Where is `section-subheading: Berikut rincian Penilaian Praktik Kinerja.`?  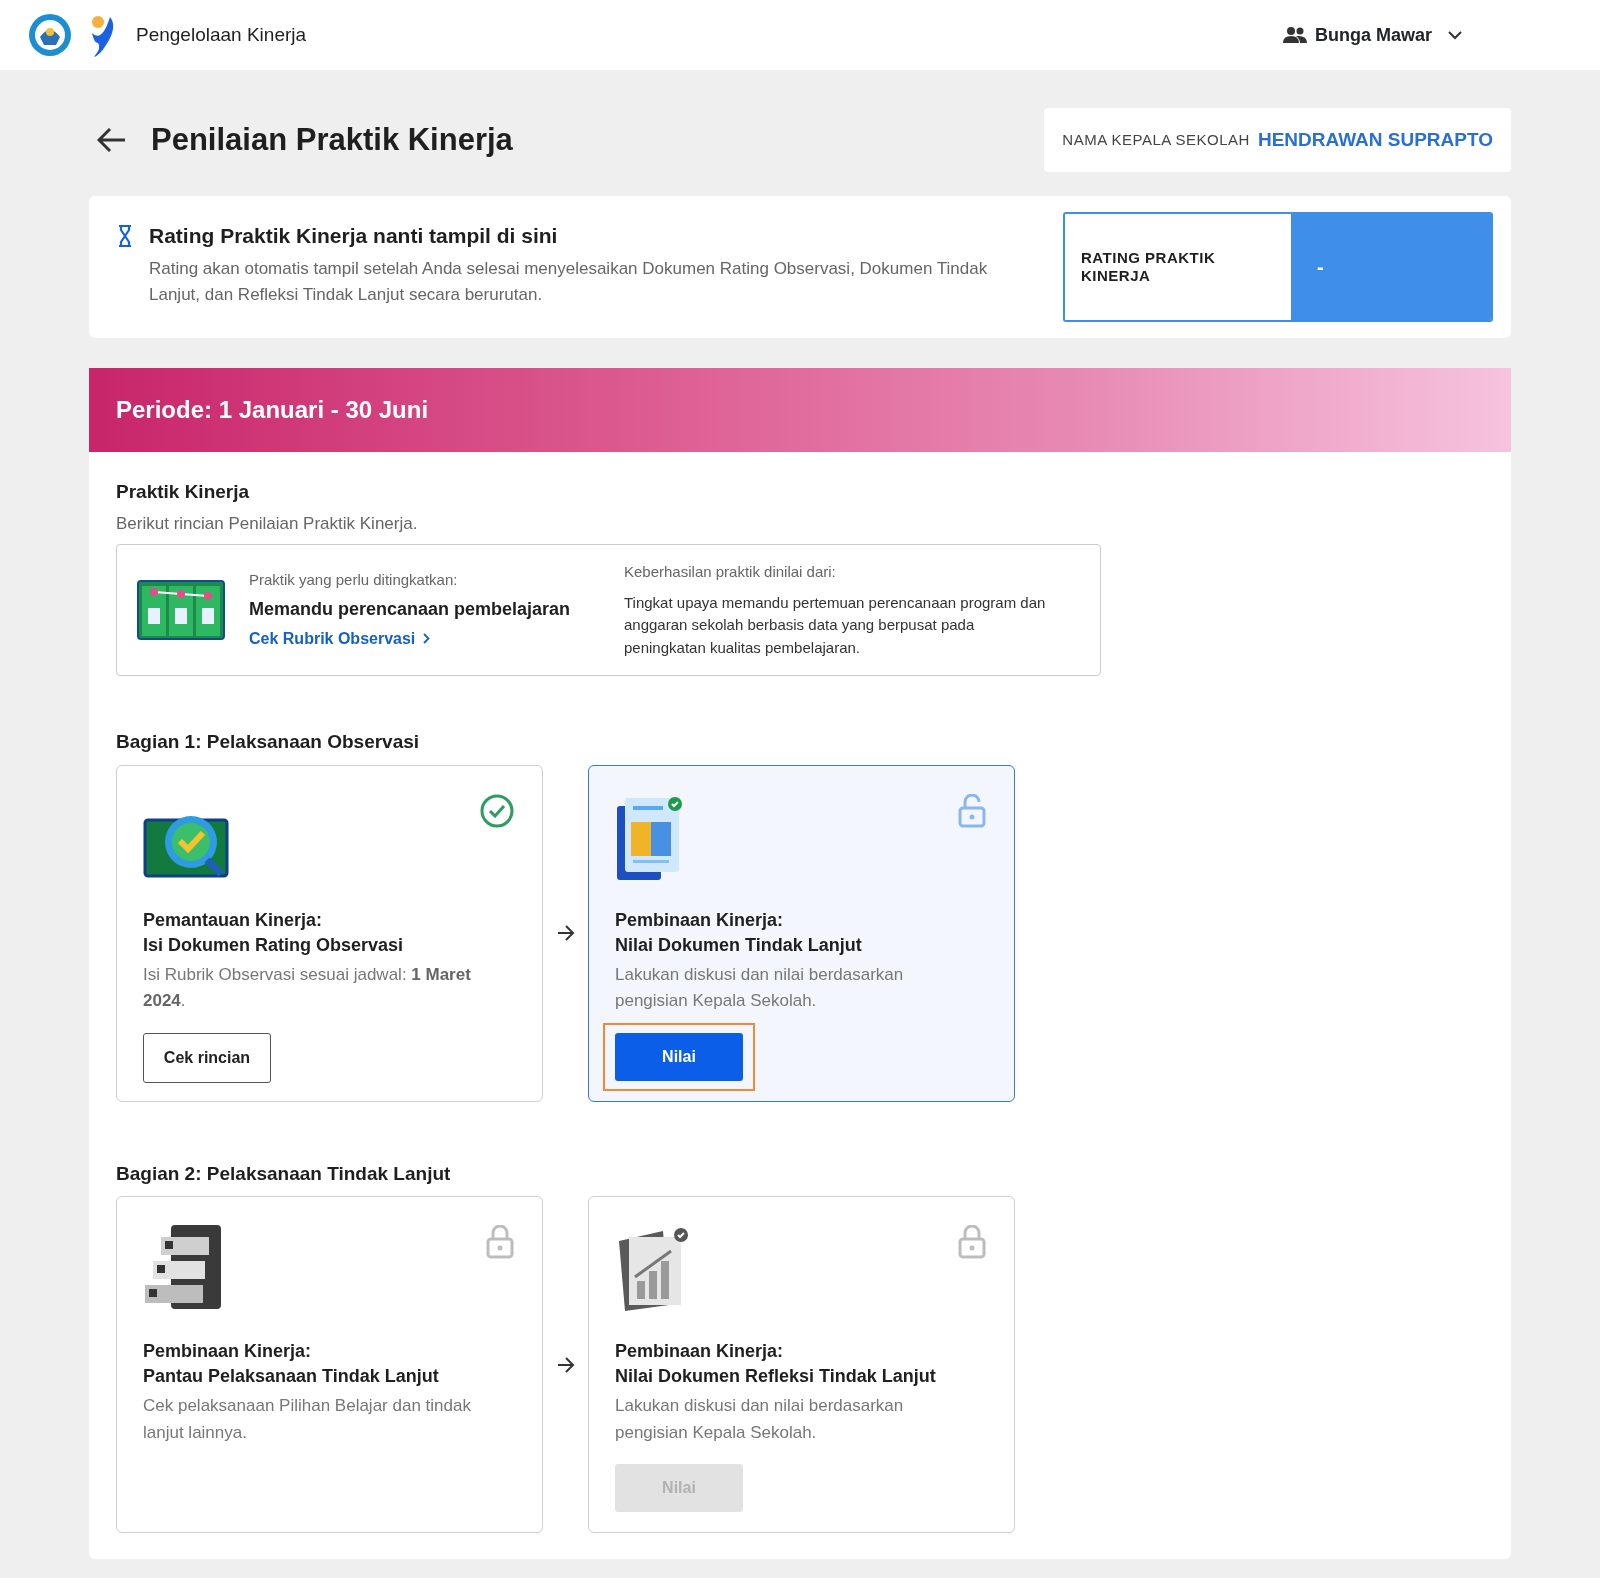
section-subheading: Berikut rincian Penilaian Praktik Kinerja. is located at coordinates (267, 523).